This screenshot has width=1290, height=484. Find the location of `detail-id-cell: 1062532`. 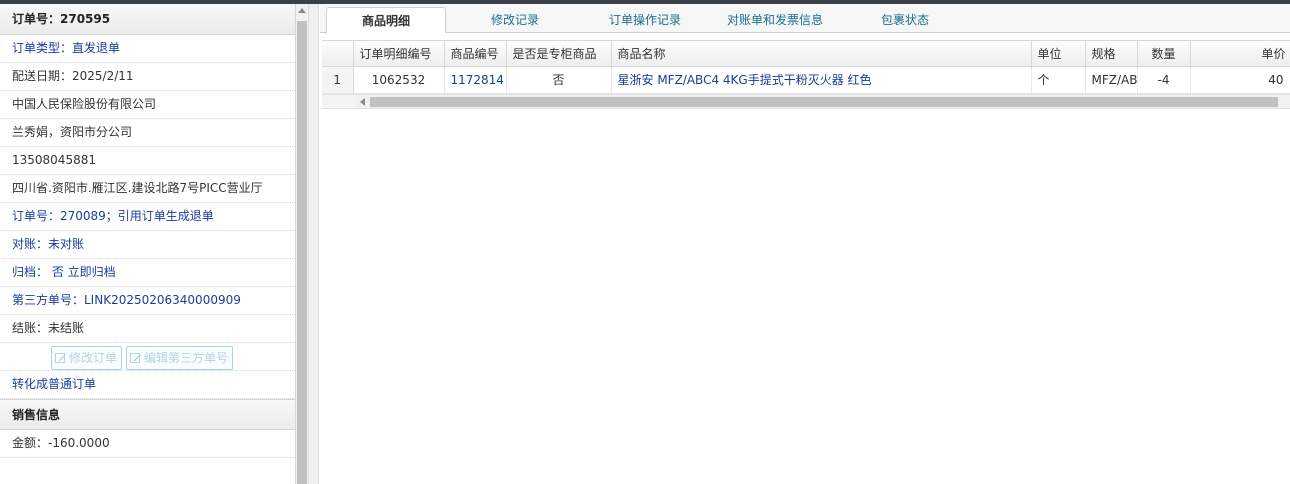

detail-id-cell: 1062532 is located at coordinates (399, 80).